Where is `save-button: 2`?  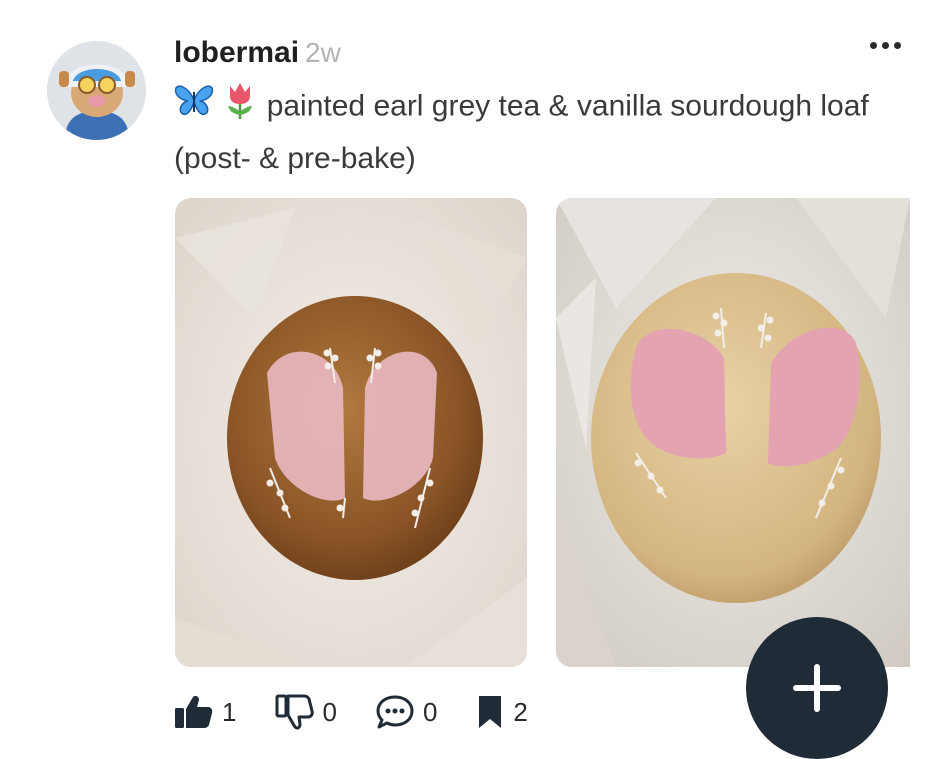 save-button: 2 is located at coordinates (501, 712).